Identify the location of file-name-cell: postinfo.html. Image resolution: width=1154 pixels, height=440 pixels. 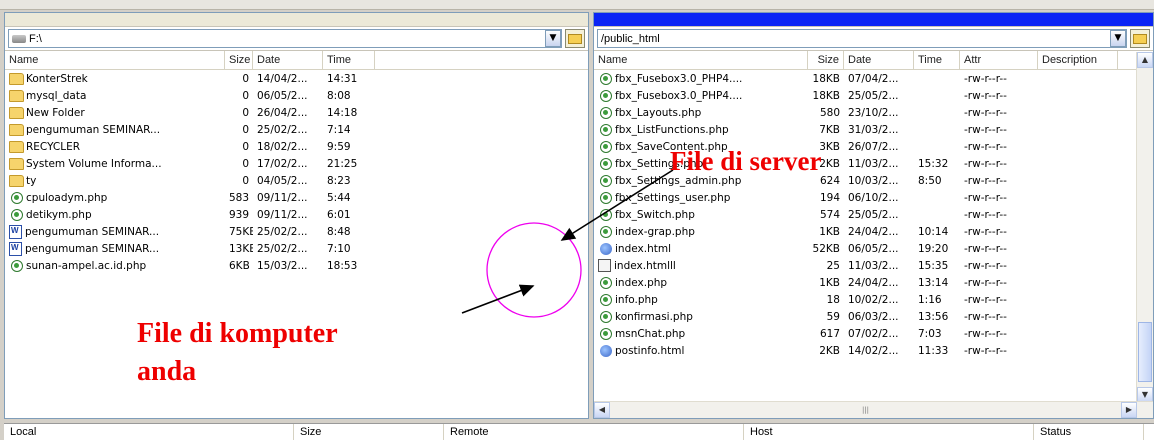
(701, 350).